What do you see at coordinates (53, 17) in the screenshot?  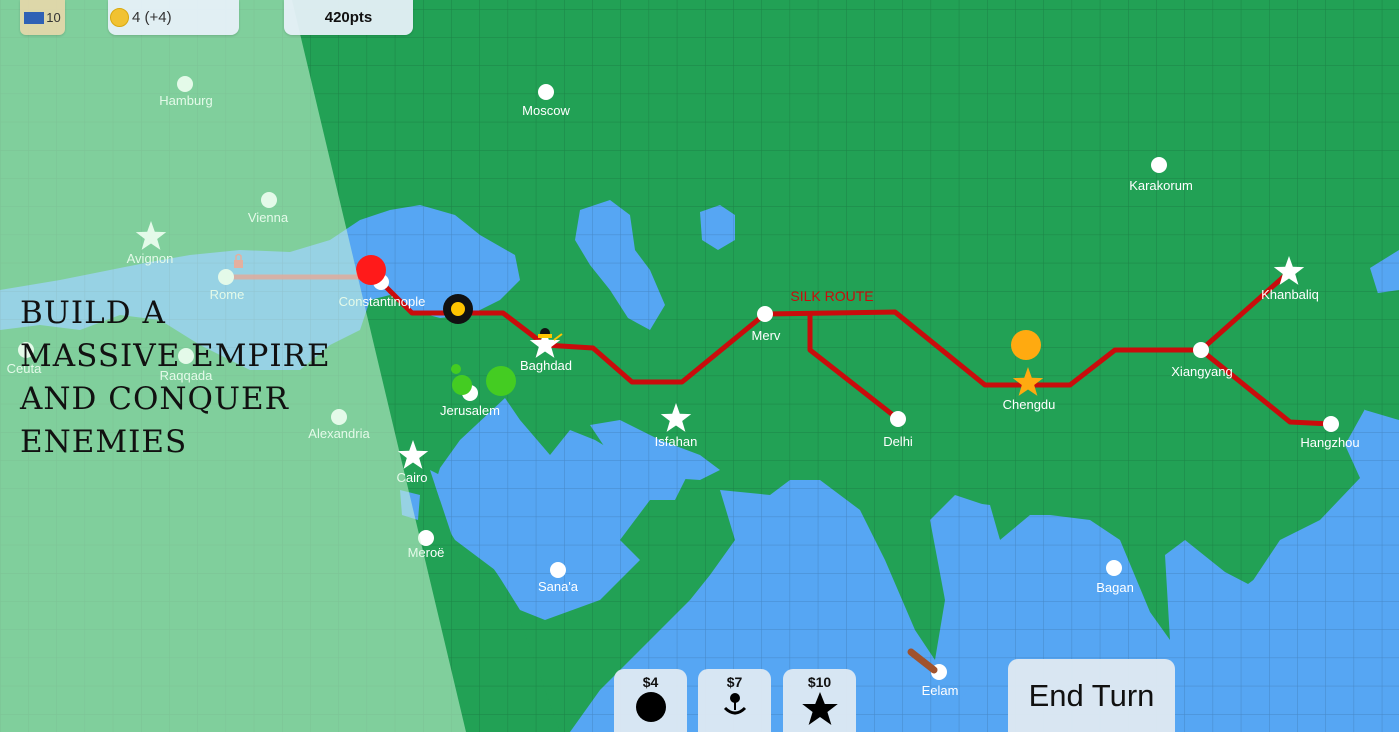 I see `flags-value: 10` at bounding box center [53, 17].